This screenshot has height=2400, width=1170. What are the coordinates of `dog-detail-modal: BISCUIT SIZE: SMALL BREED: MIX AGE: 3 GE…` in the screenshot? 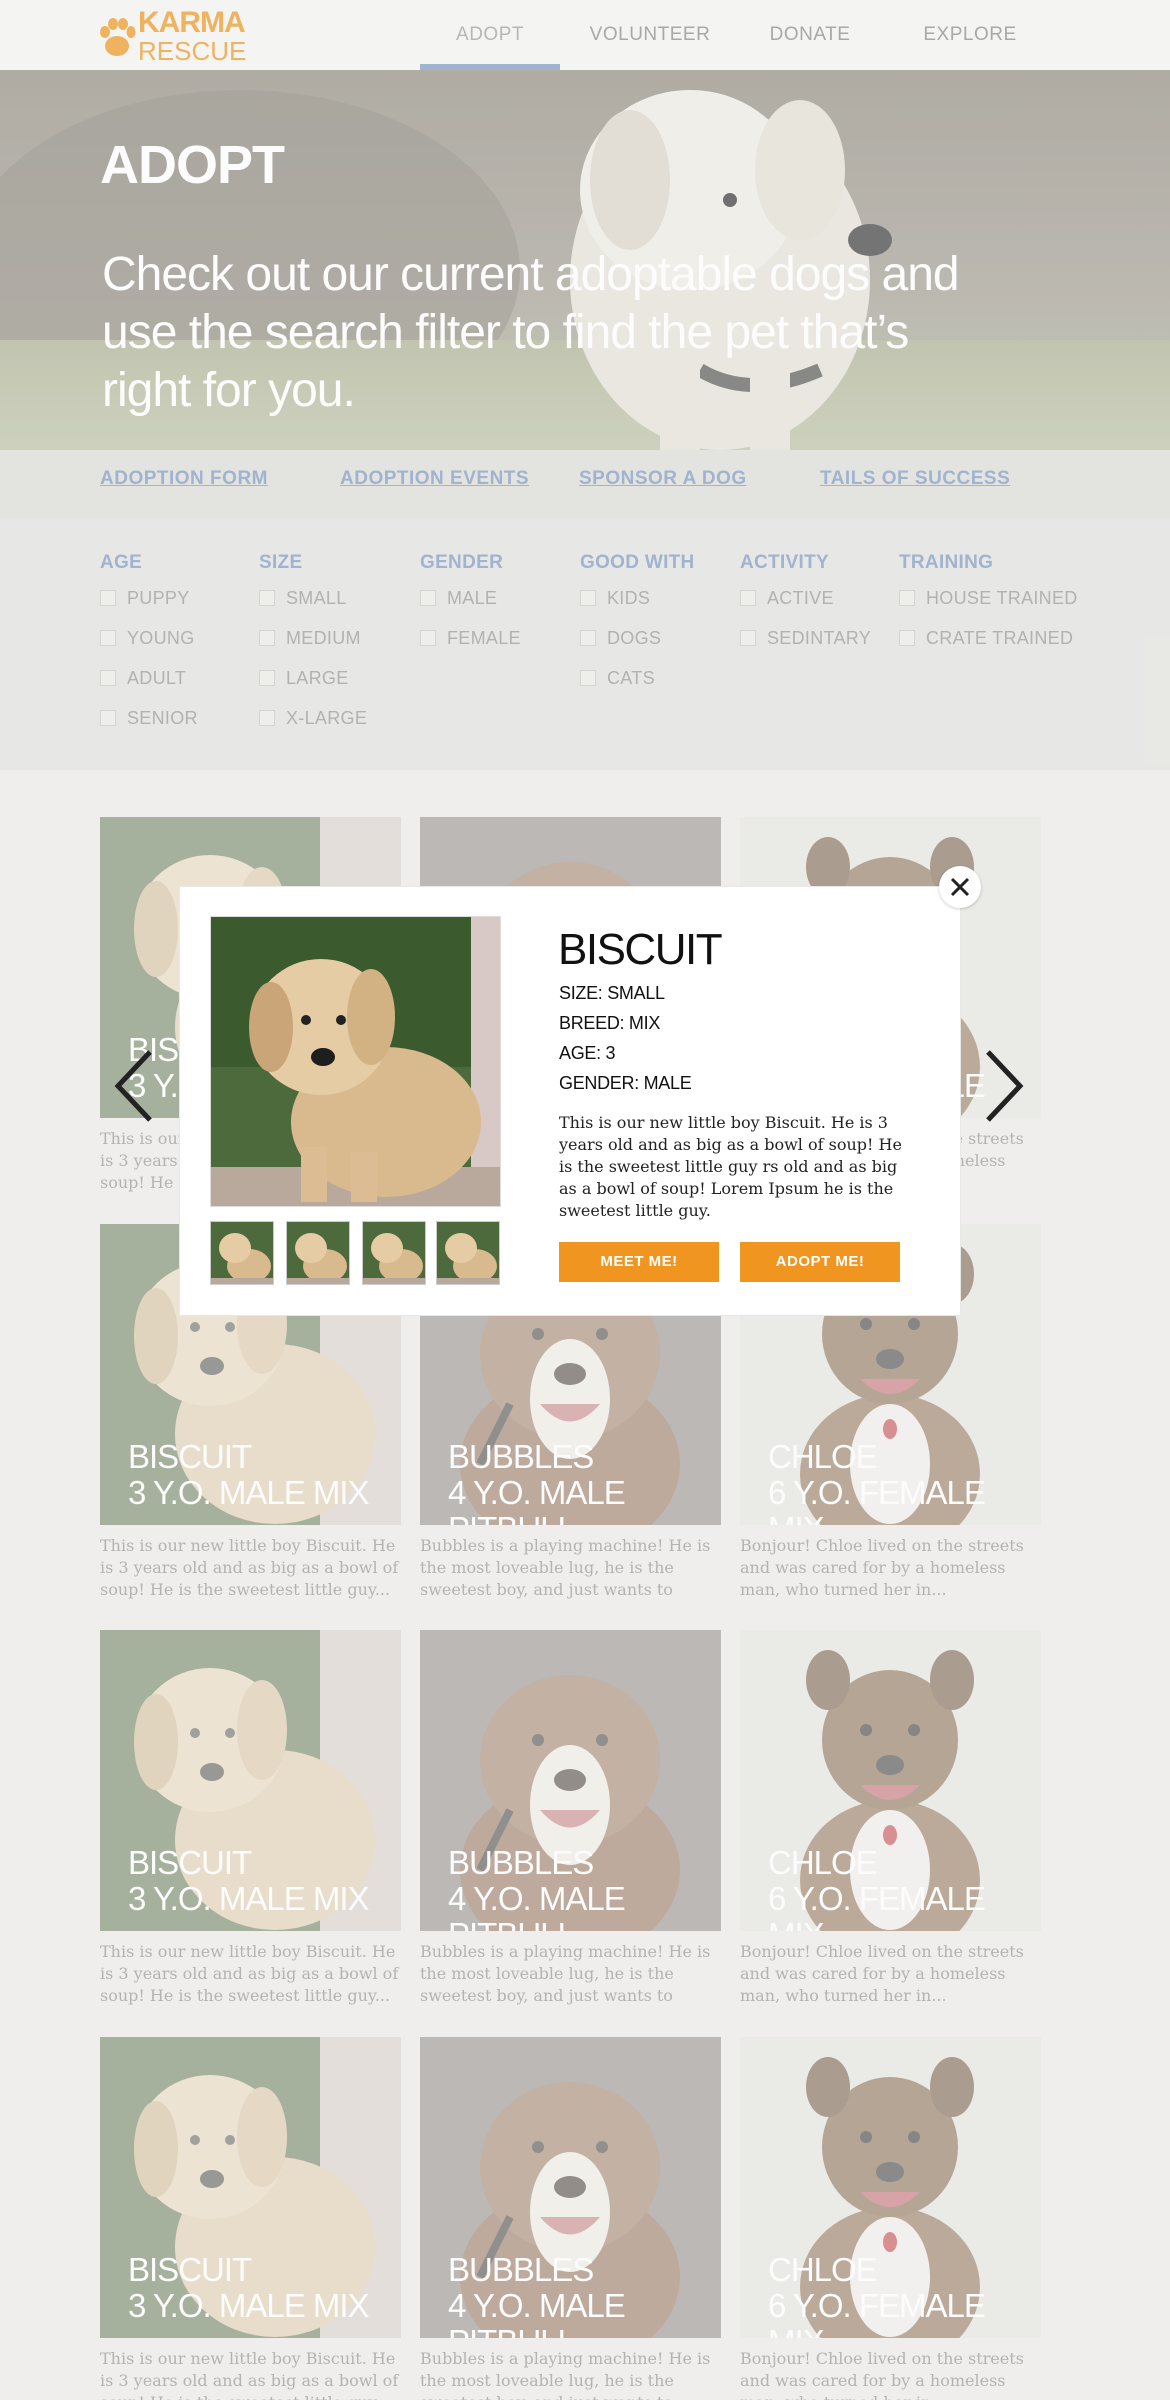 It's located at (570, 1101).